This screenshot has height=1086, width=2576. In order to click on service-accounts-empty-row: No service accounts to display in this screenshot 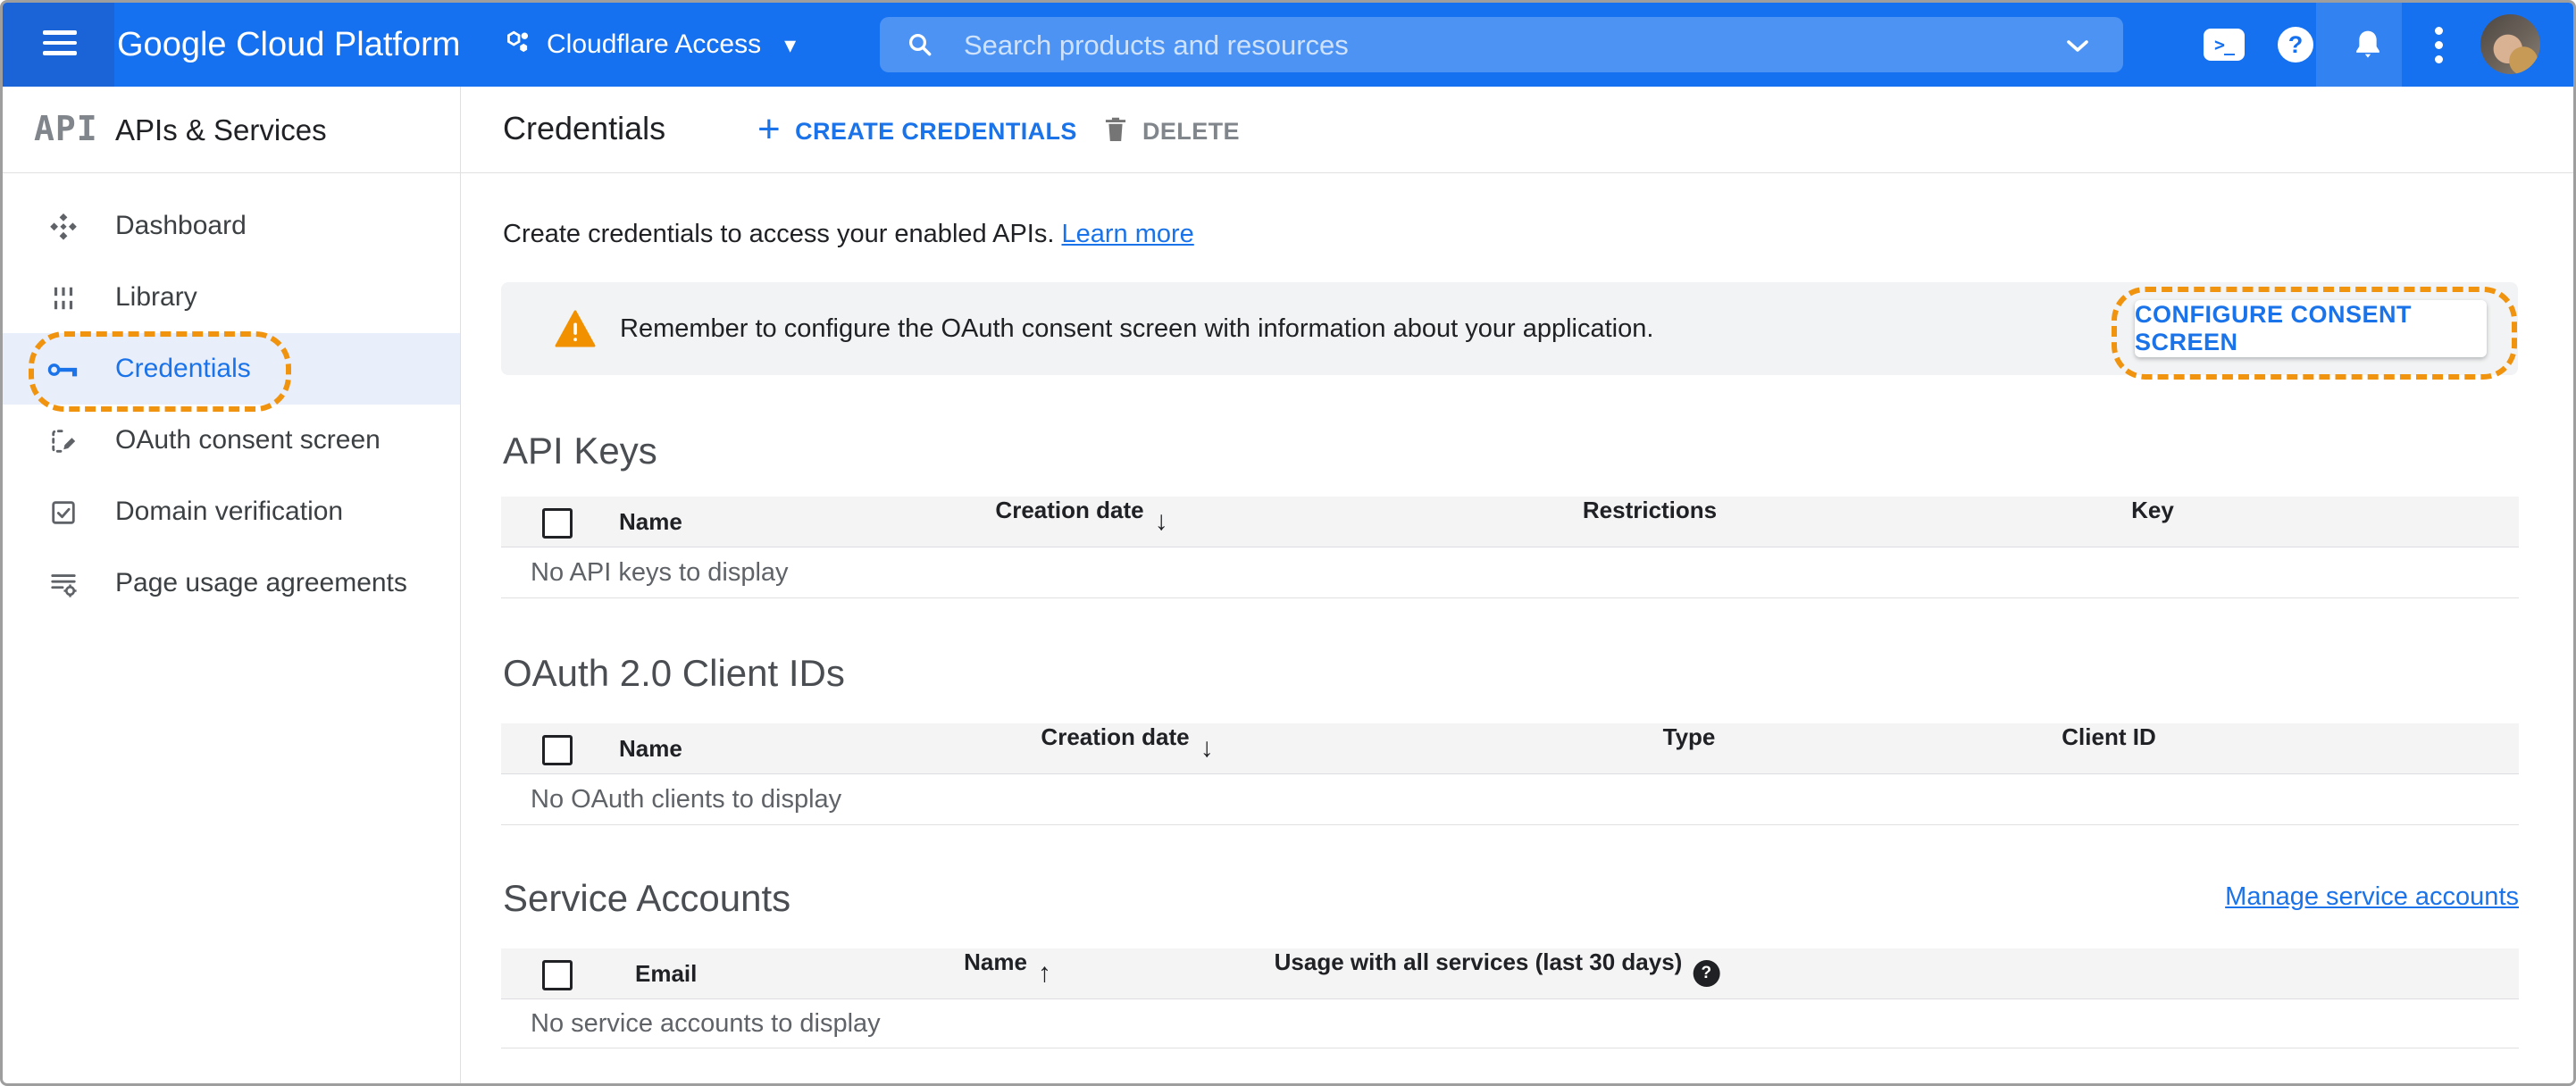, I will do `click(706, 1023)`.